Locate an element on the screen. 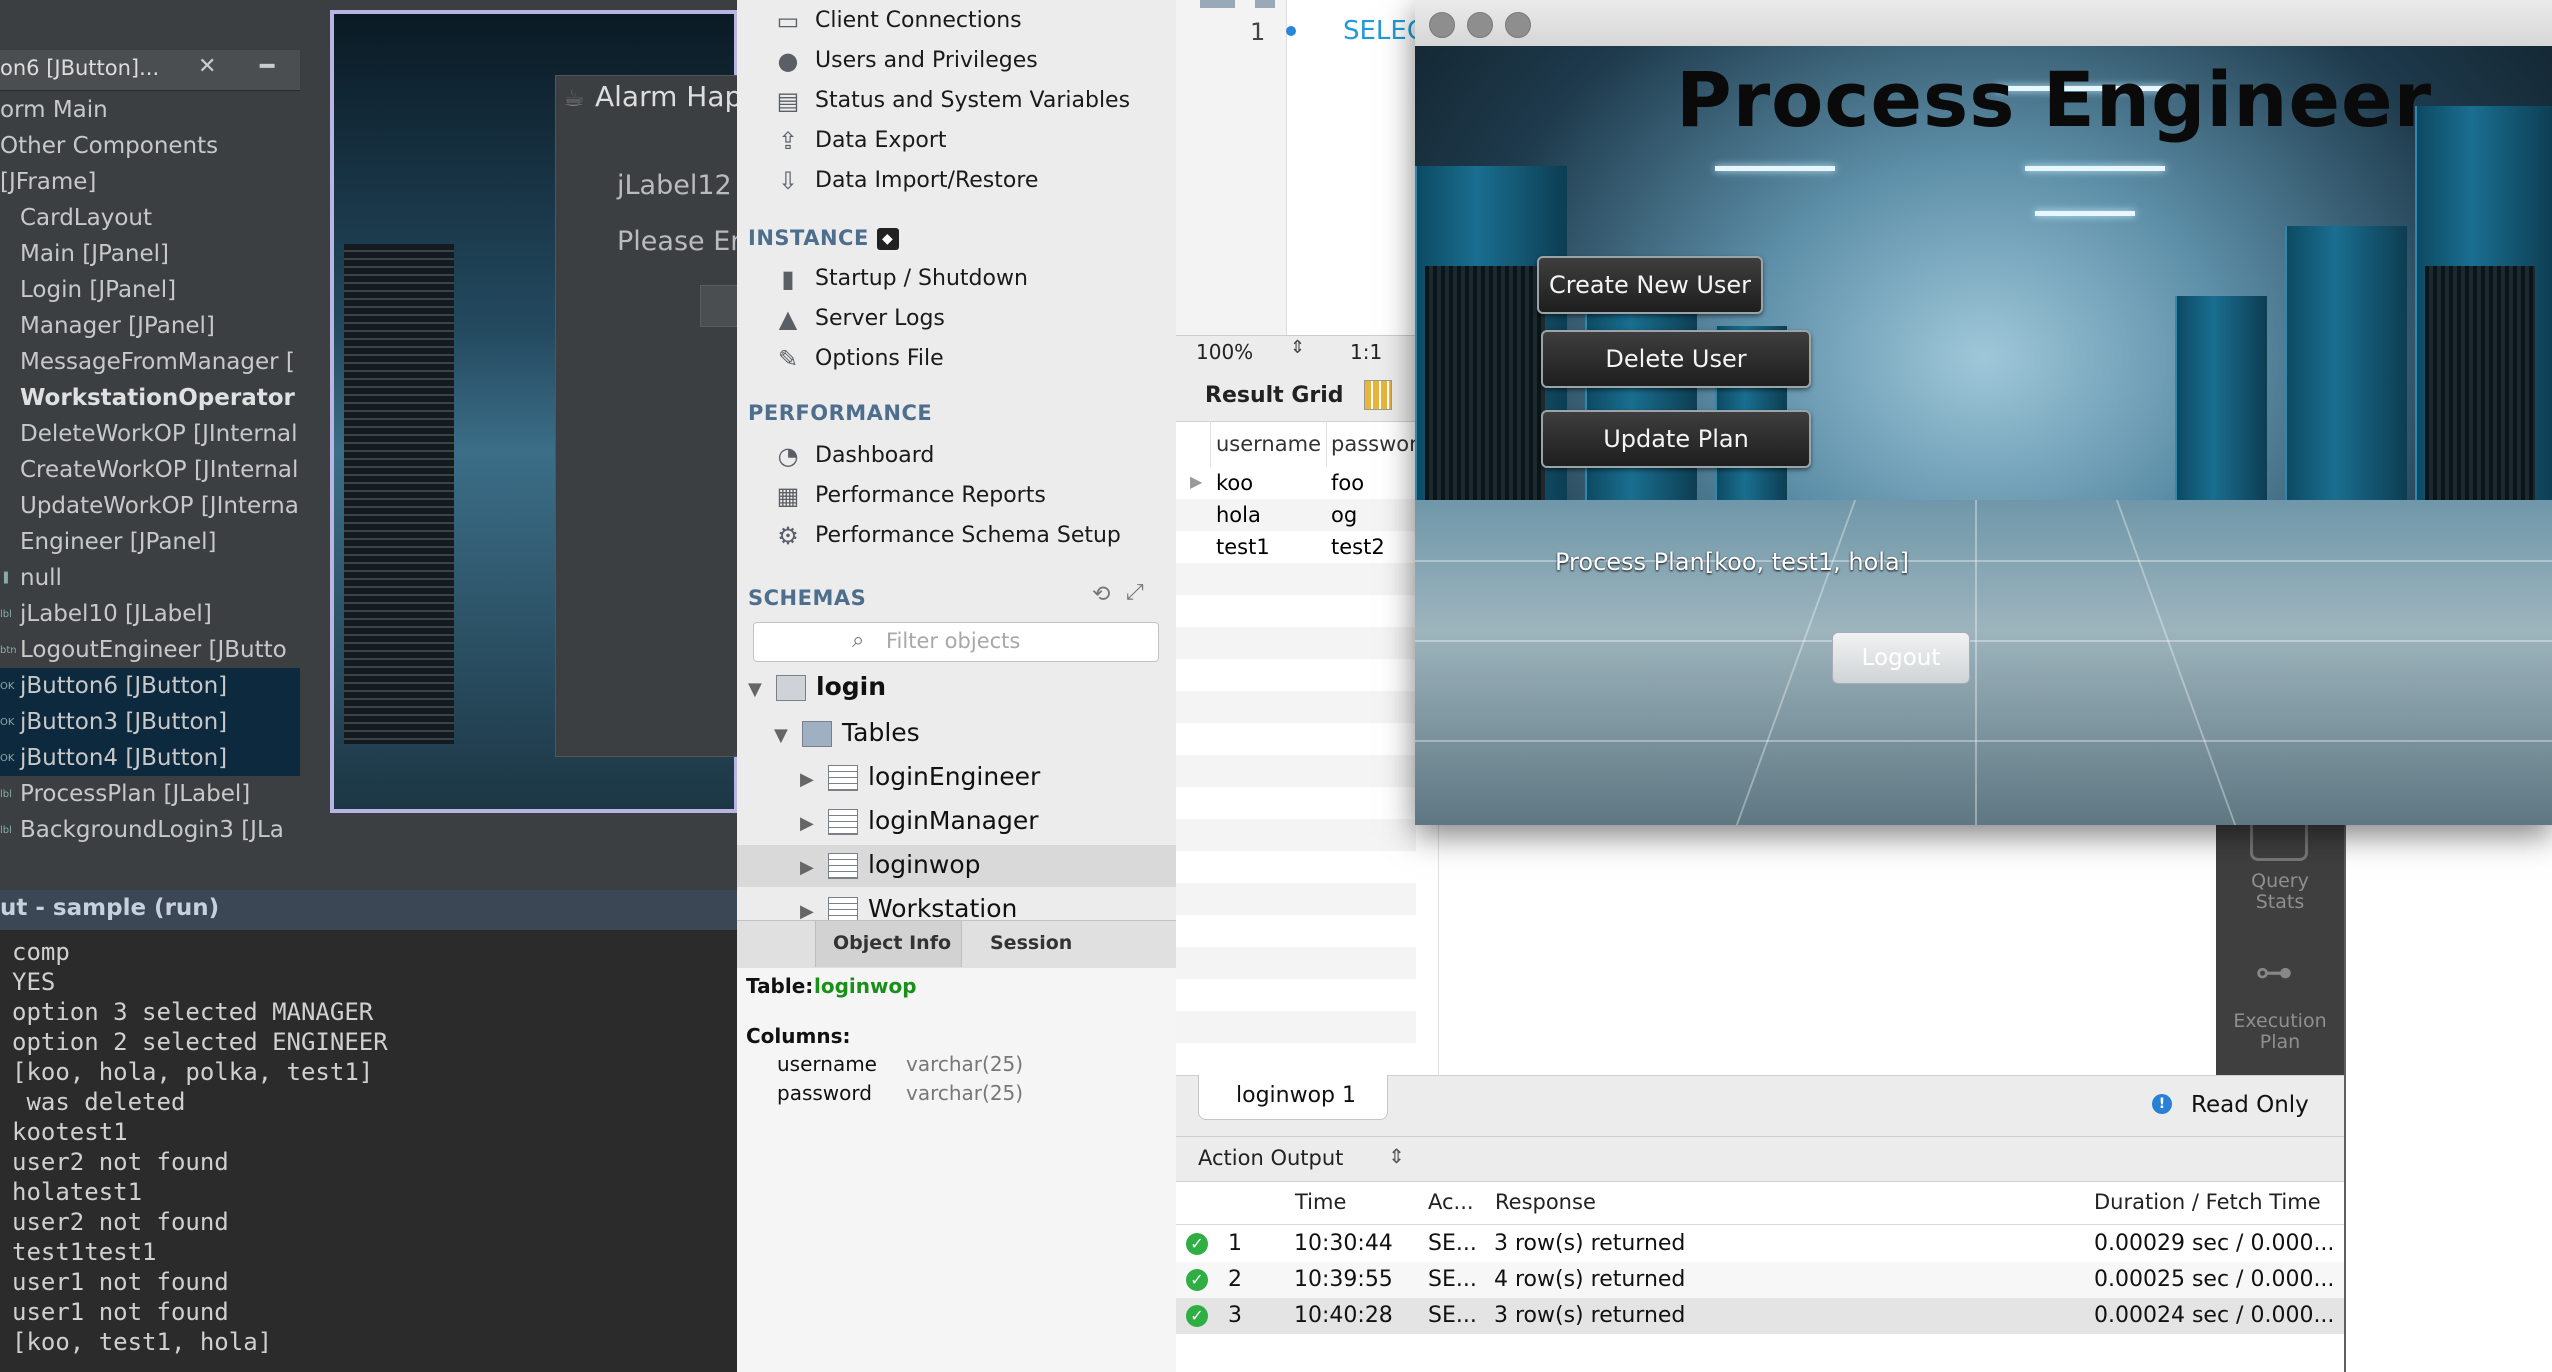 This screenshot has height=1372, width=2552. navigator-item-label: Options File is located at coordinates (879, 358).